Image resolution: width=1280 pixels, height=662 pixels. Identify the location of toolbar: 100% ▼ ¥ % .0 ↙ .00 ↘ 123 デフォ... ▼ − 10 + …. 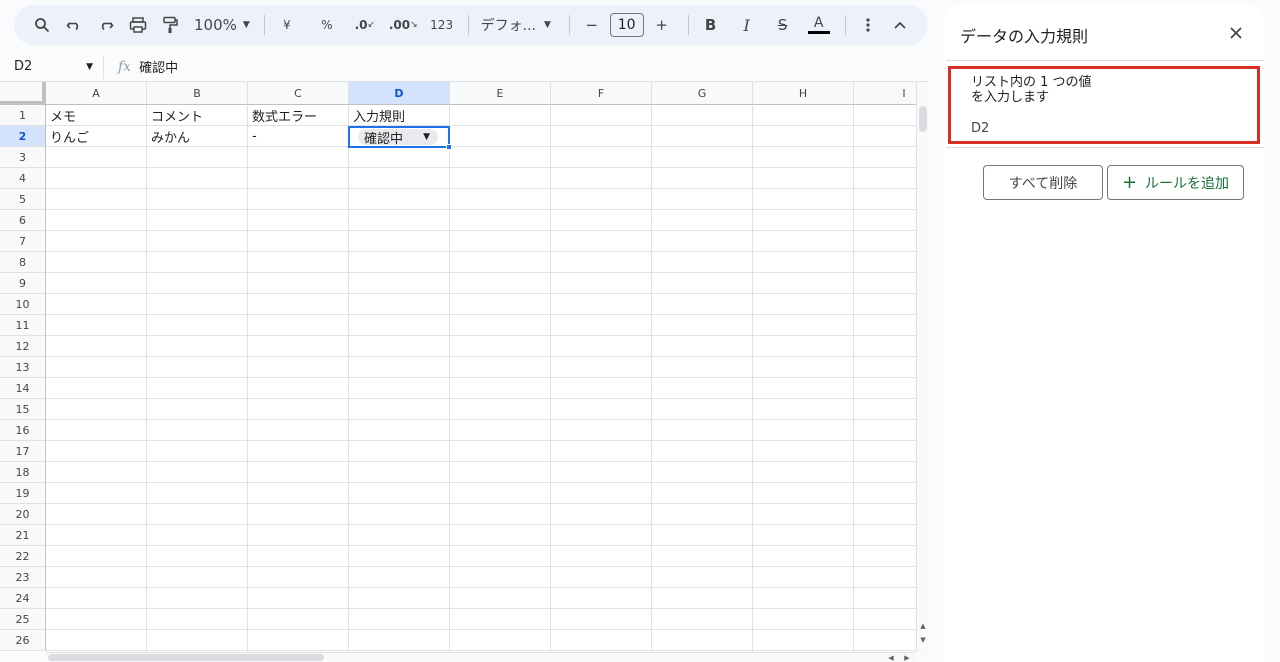
(471, 25).